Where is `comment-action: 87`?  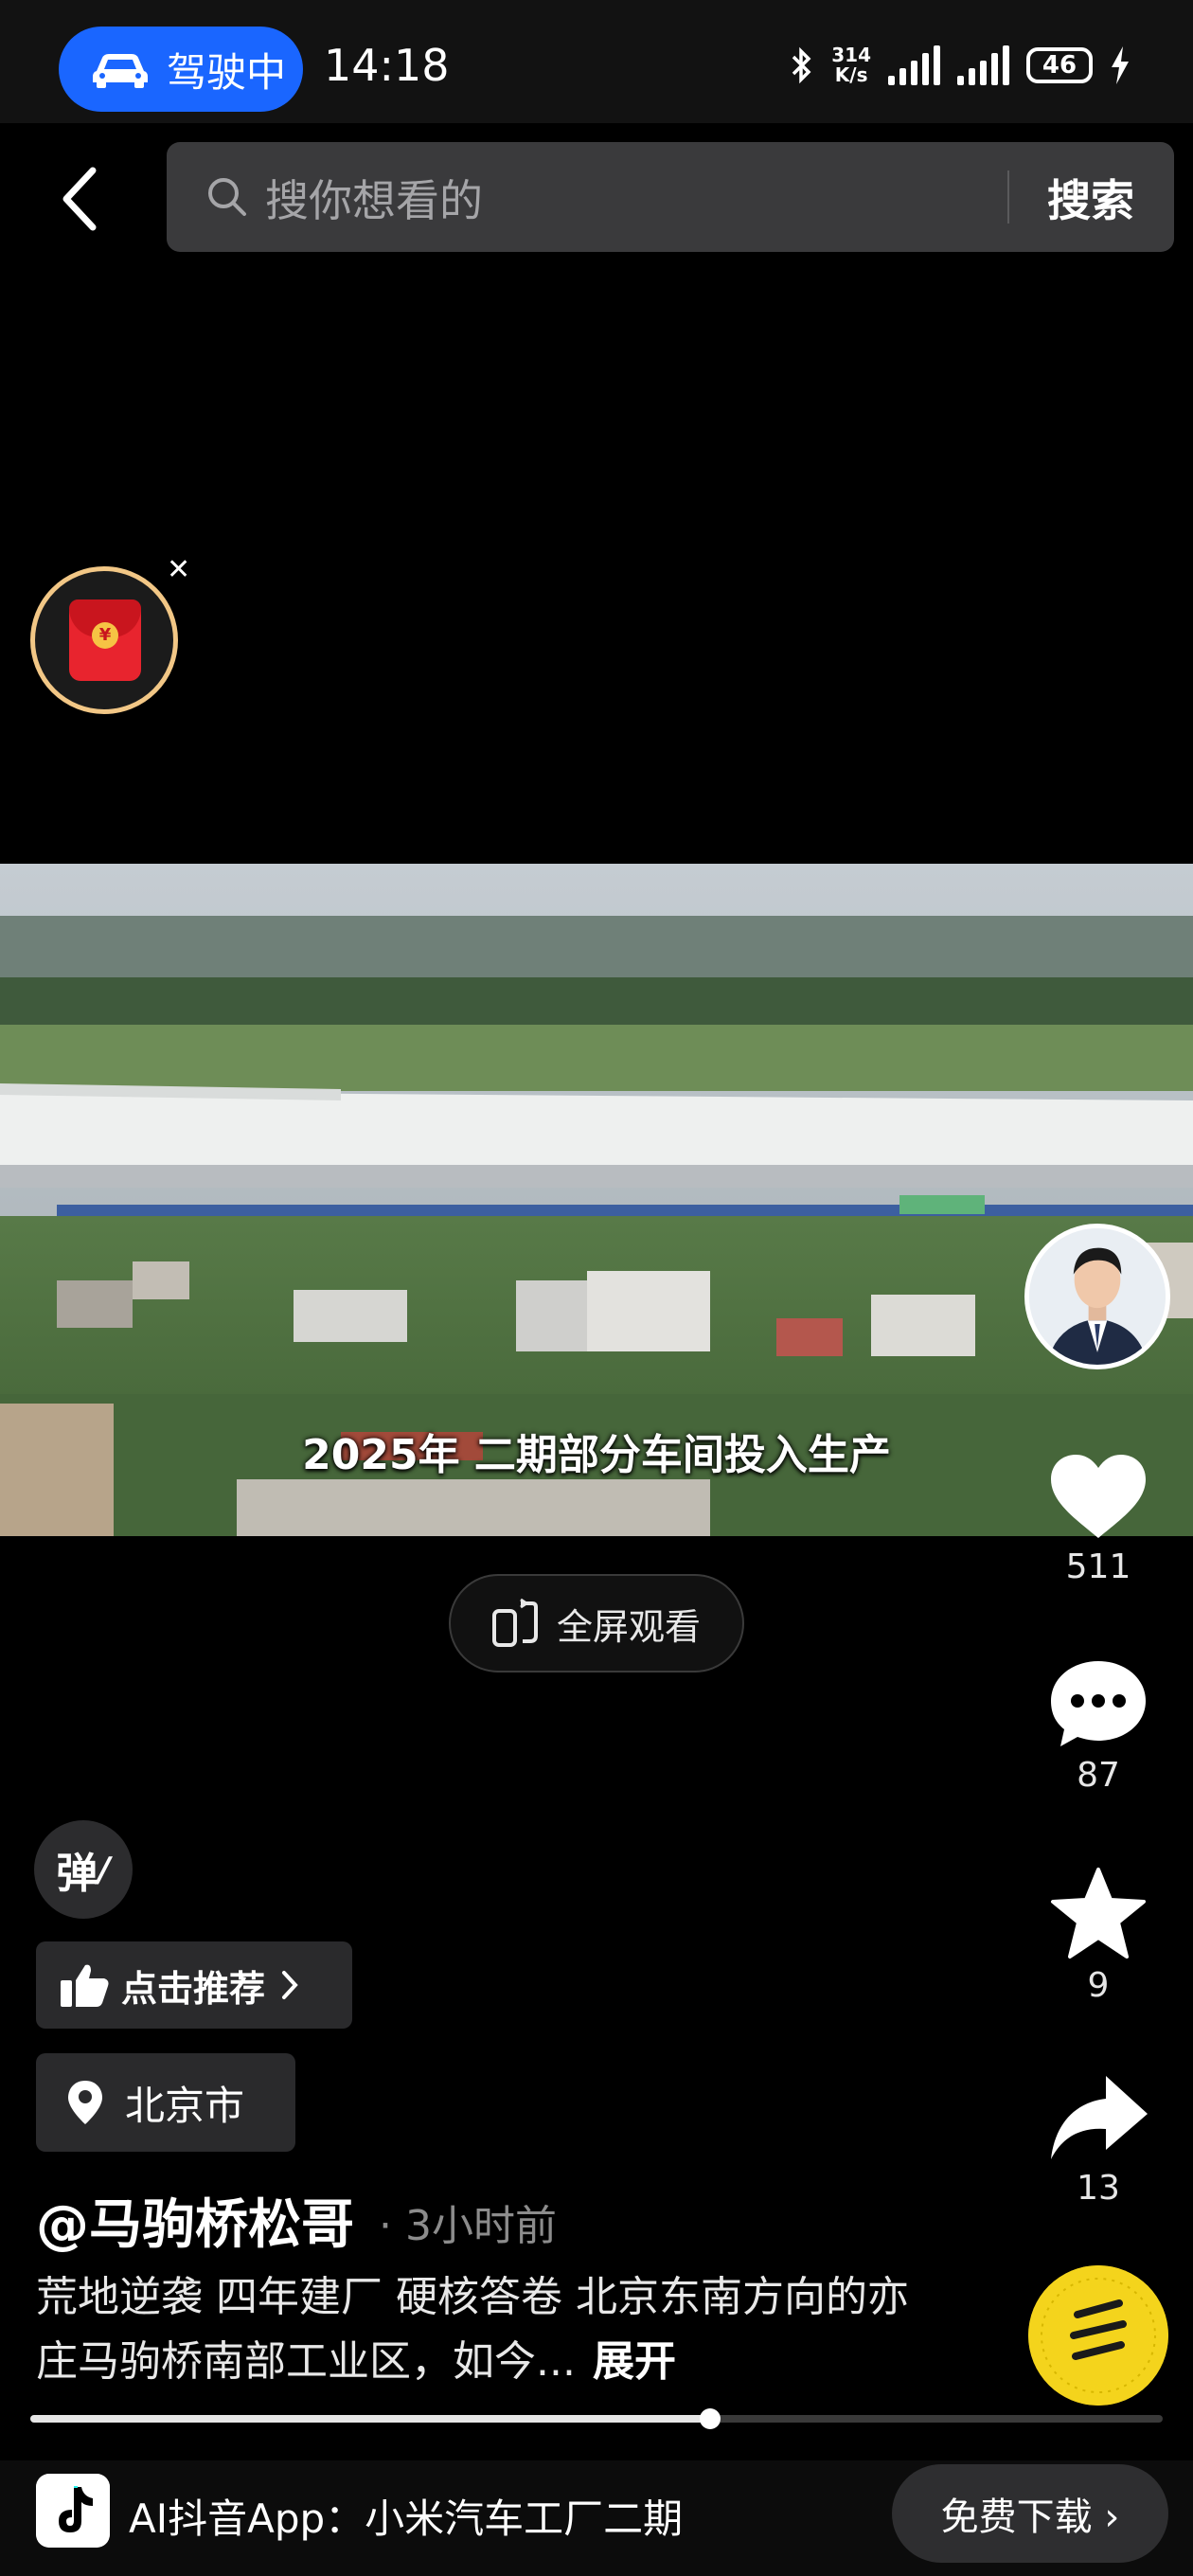 comment-action: 87 is located at coordinates (1098, 1725).